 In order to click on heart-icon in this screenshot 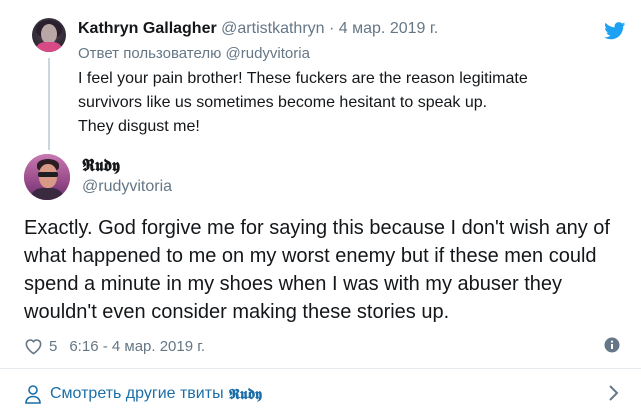, I will do `click(33, 346)`.